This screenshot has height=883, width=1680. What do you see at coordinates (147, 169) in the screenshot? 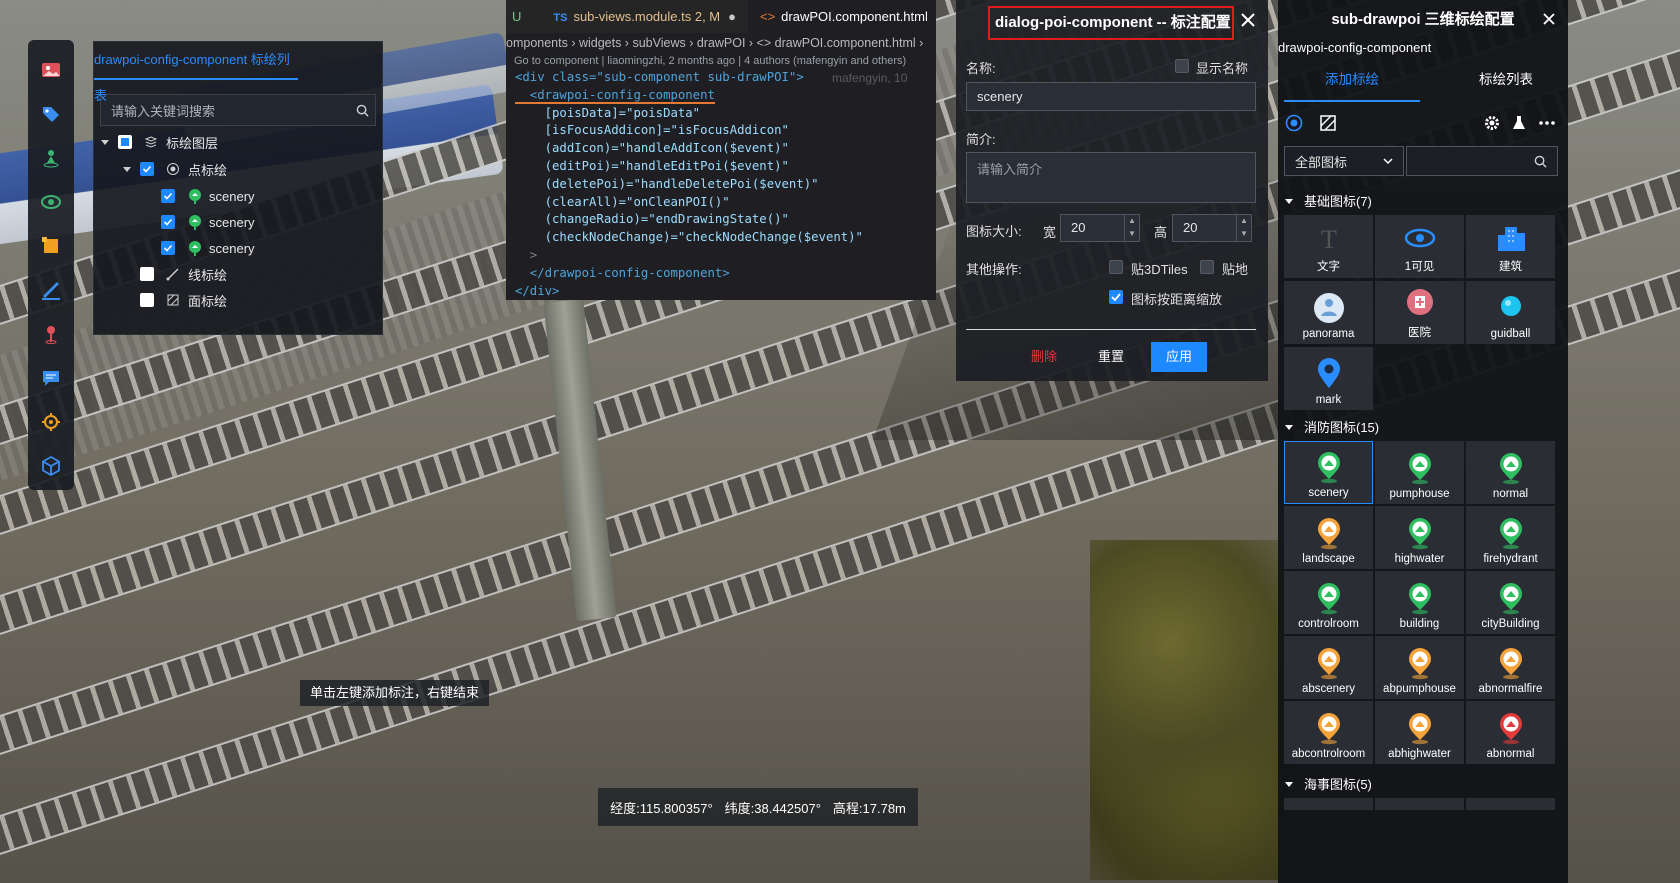
I see `checkbox-points` at bounding box center [147, 169].